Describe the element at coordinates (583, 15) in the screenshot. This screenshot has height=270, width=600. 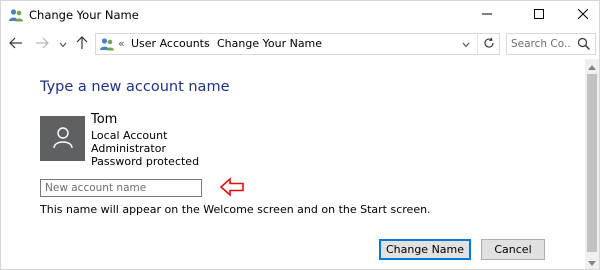
I see `close-icon` at that location.